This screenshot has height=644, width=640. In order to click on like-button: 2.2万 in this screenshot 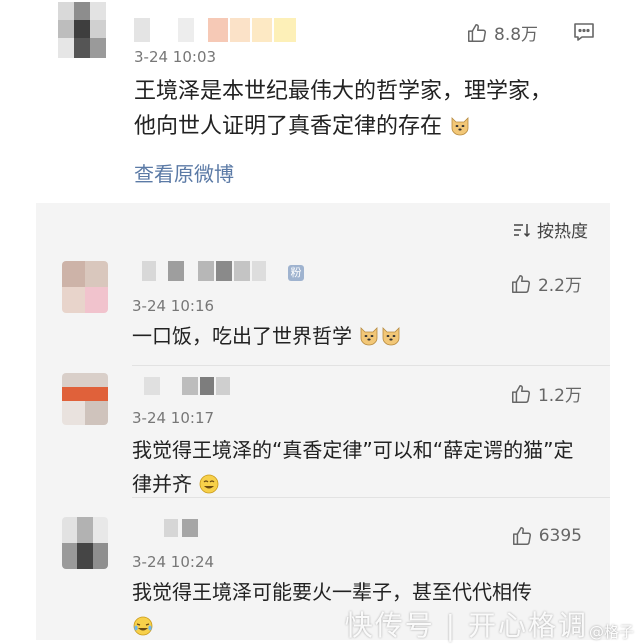, I will do `click(546, 283)`.